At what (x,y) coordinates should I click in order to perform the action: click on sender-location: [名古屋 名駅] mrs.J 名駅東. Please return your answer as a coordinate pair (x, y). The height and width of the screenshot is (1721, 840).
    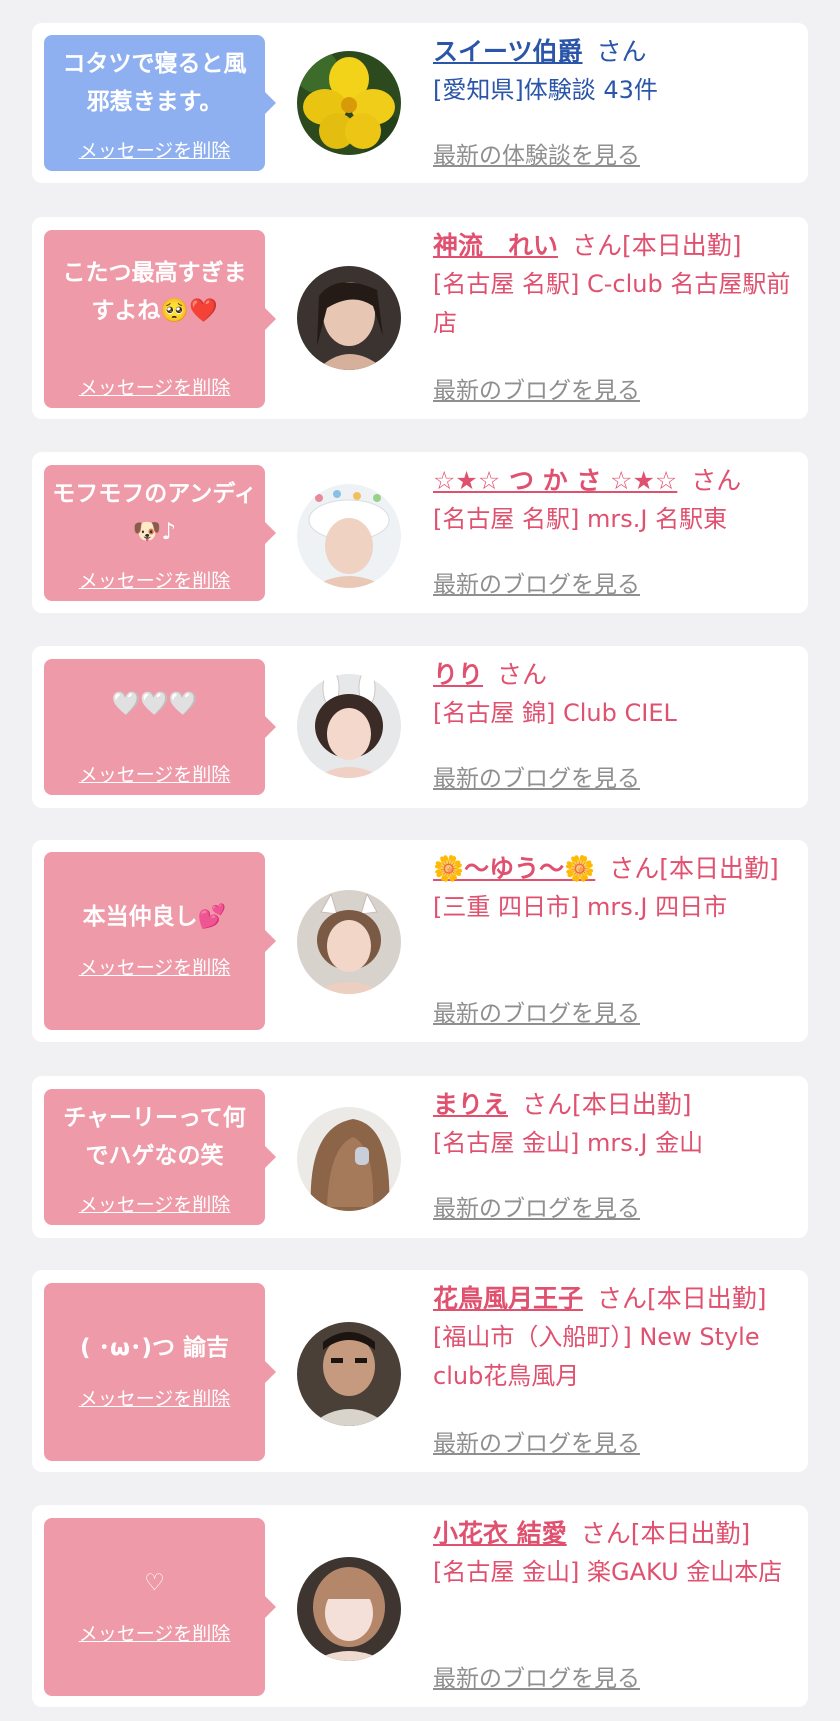
    Looking at the image, I should click on (580, 519).